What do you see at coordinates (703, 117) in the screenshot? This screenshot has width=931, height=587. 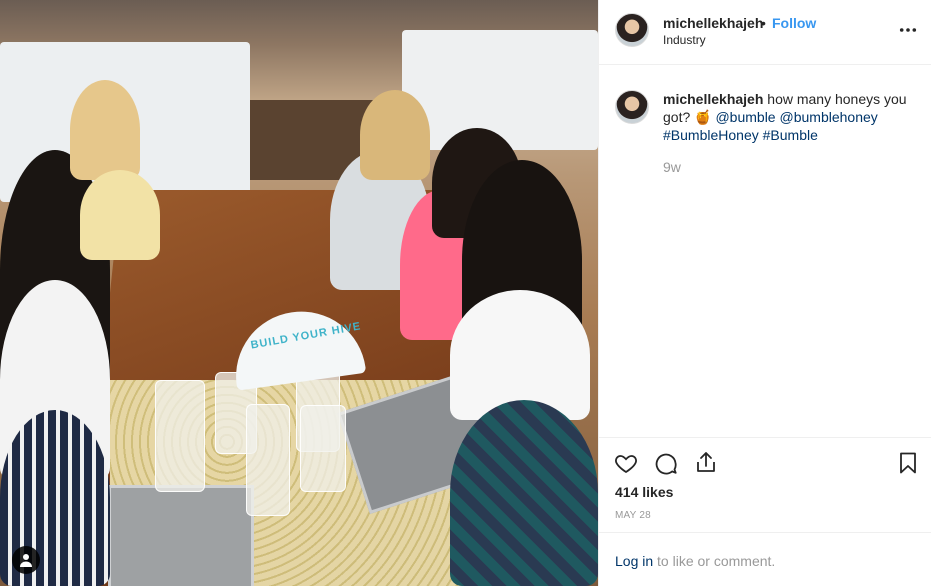 I see `honey-emoji: 🍯` at bounding box center [703, 117].